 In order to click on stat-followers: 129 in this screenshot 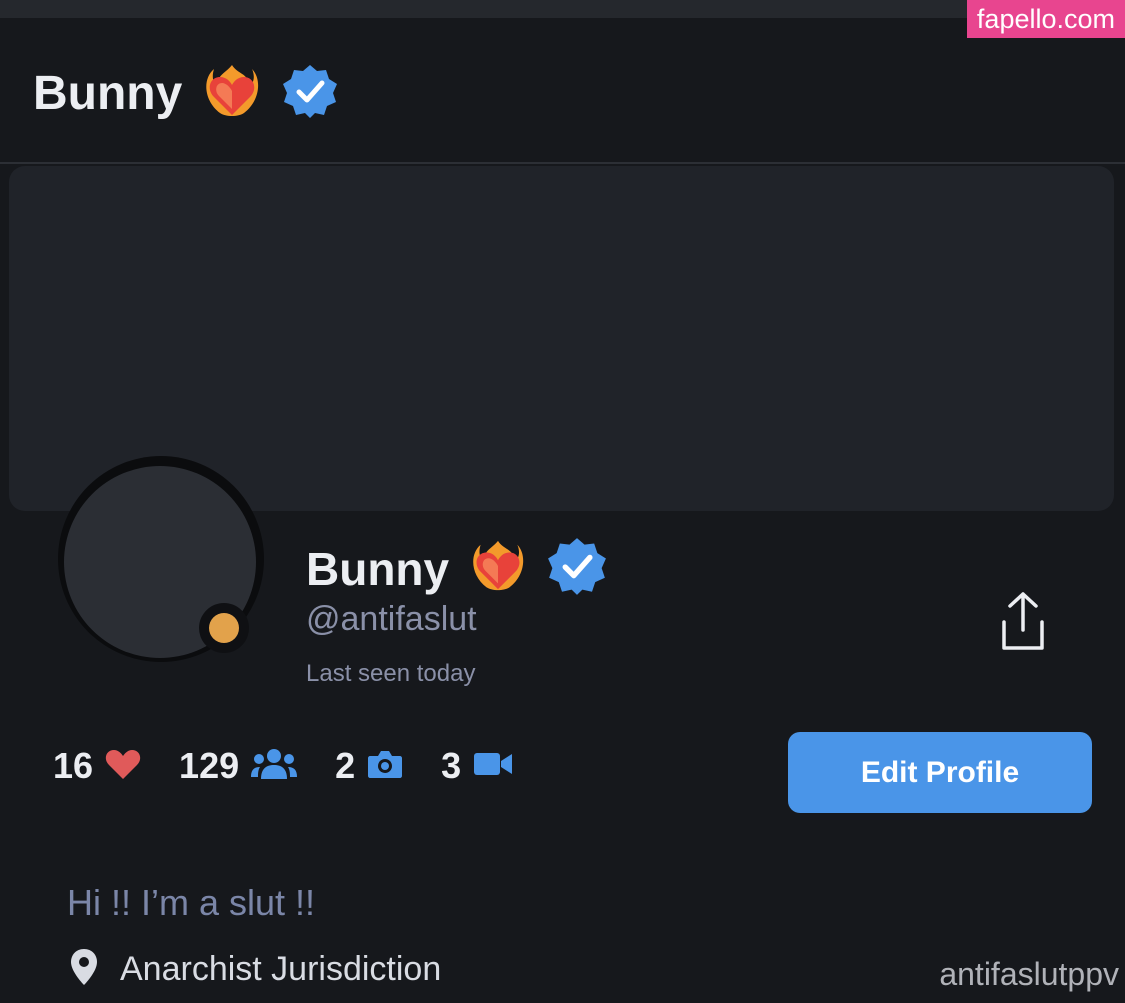, I will do `click(238, 766)`.